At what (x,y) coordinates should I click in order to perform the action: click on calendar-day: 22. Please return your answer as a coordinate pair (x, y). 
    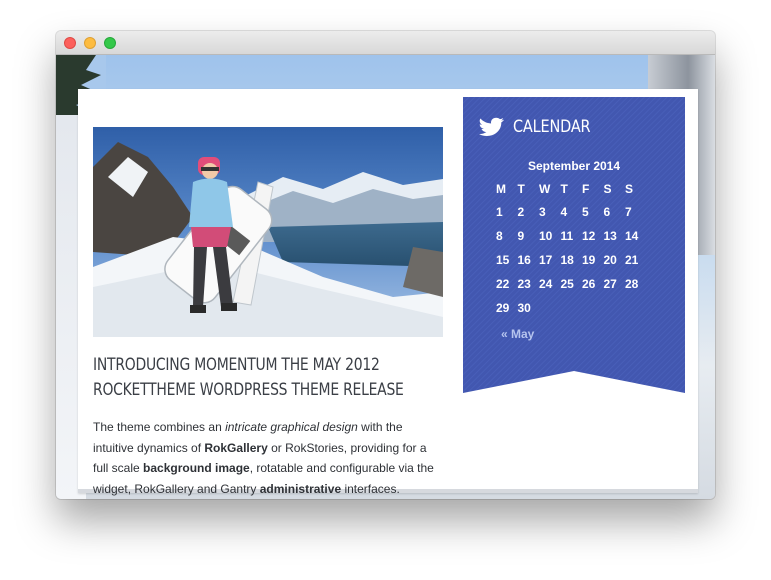
    Looking at the image, I should click on (503, 284).